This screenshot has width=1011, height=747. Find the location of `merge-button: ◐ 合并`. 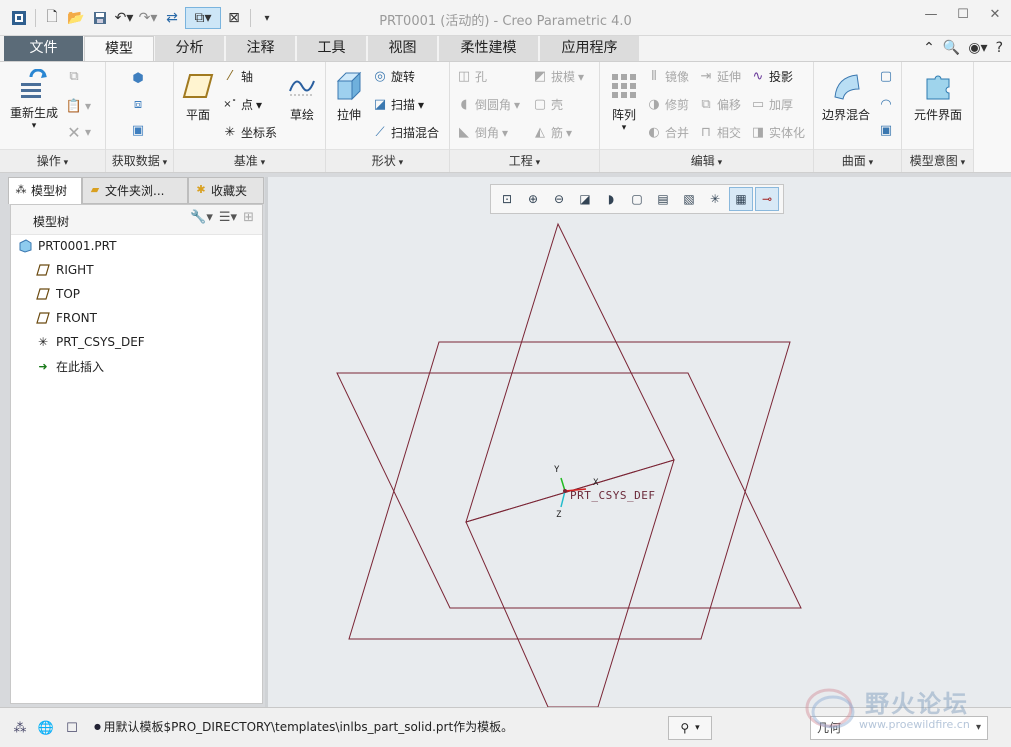

merge-button: ◐ 合并 is located at coordinates (667, 132).